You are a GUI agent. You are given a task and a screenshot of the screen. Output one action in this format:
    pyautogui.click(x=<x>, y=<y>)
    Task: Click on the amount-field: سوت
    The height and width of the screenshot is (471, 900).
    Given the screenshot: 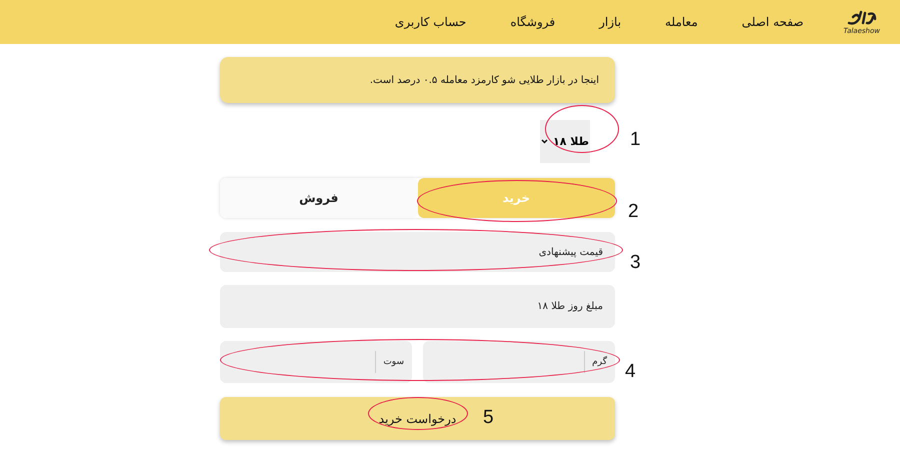 What is the action you would take?
    pyautogui.click(x=316, y=362)
    